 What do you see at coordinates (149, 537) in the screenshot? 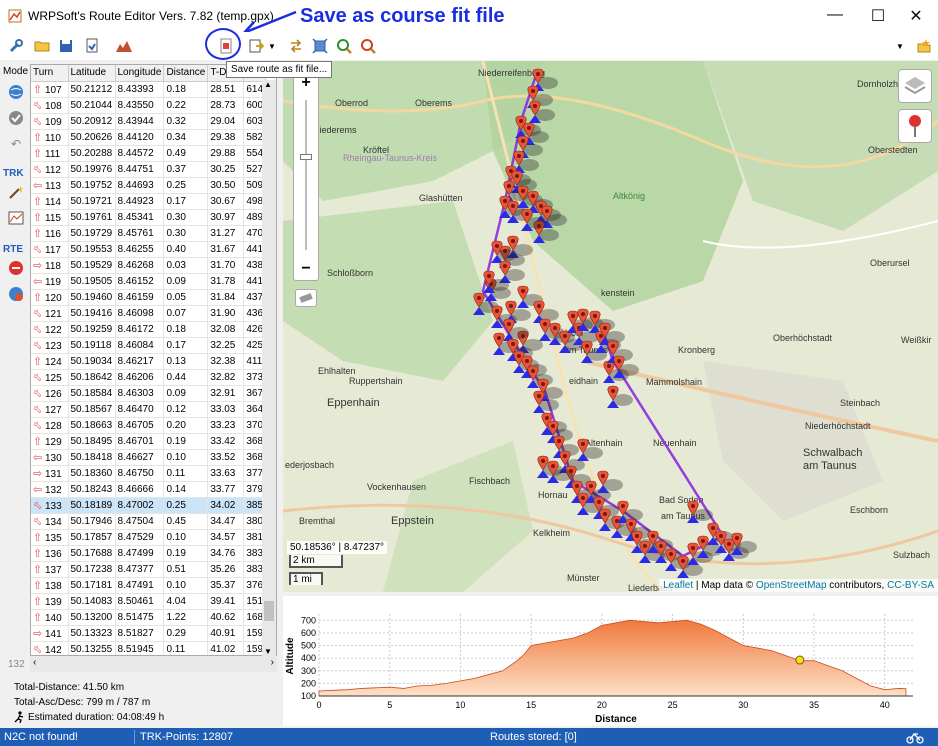
I see `table-row: ⇧ 135 50.17857 8.47529 0.10 34.57 381` at bounding box center [149, 537].